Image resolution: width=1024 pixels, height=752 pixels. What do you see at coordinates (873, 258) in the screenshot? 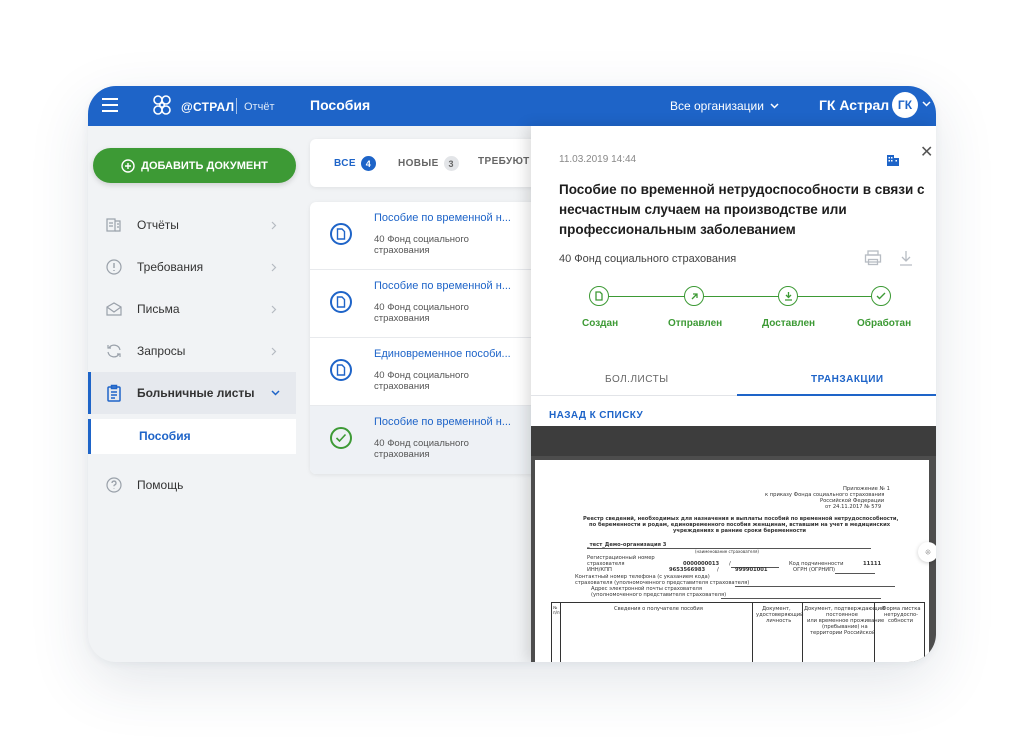
I see `print-icon` at bounding box center [873, 258].